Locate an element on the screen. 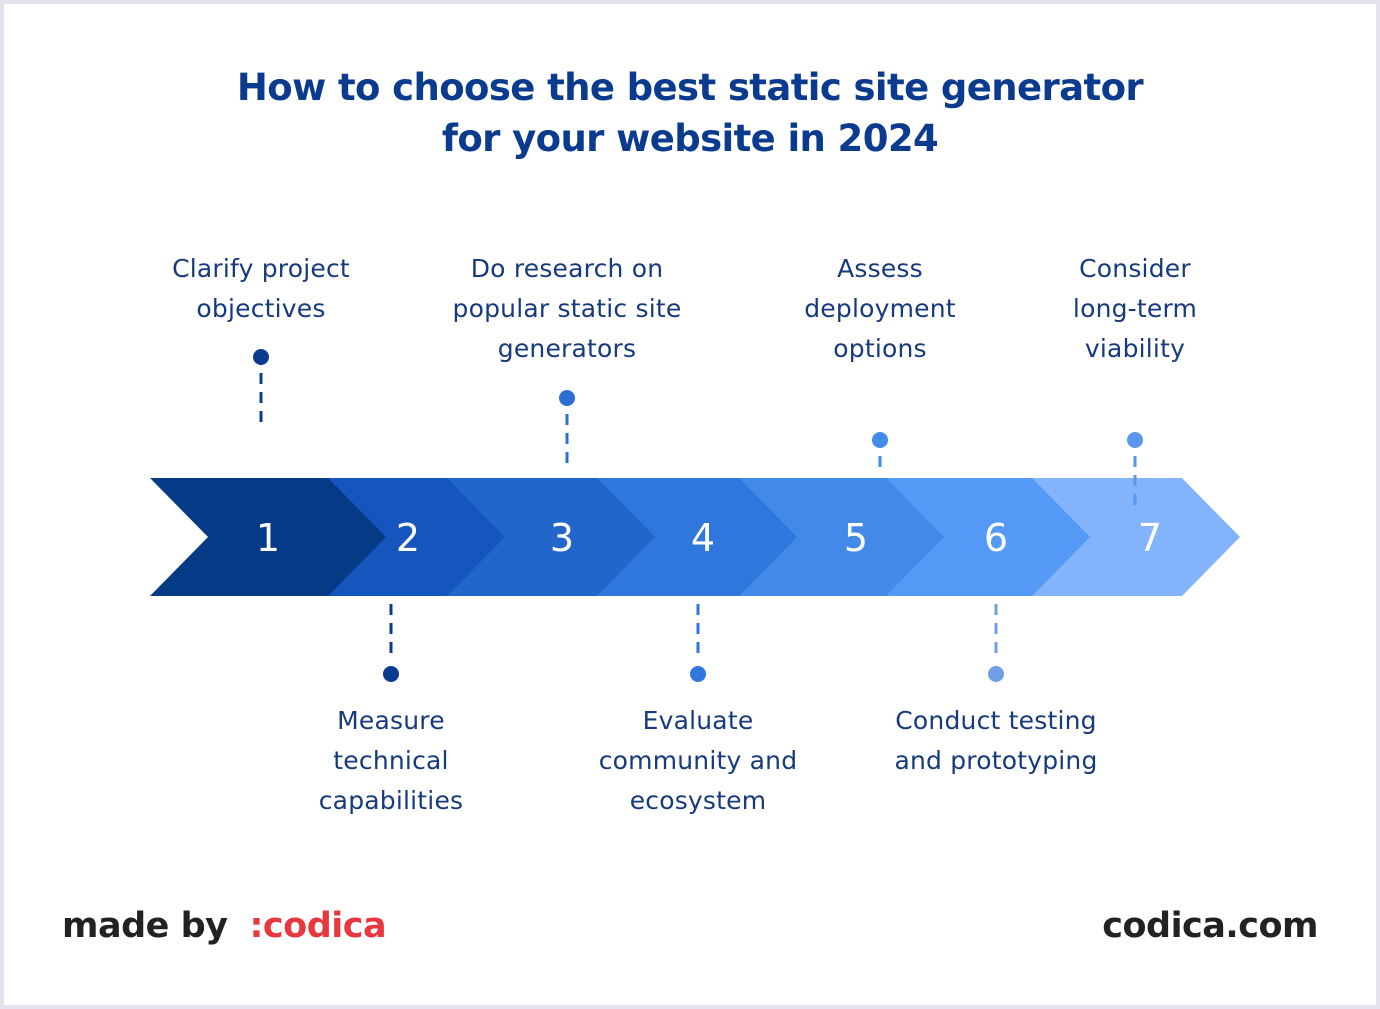 The height and width of the screenshot is (1009, 1380). step-label-4: Evaluate community and ecosystem is located at coordinates (698, 761).